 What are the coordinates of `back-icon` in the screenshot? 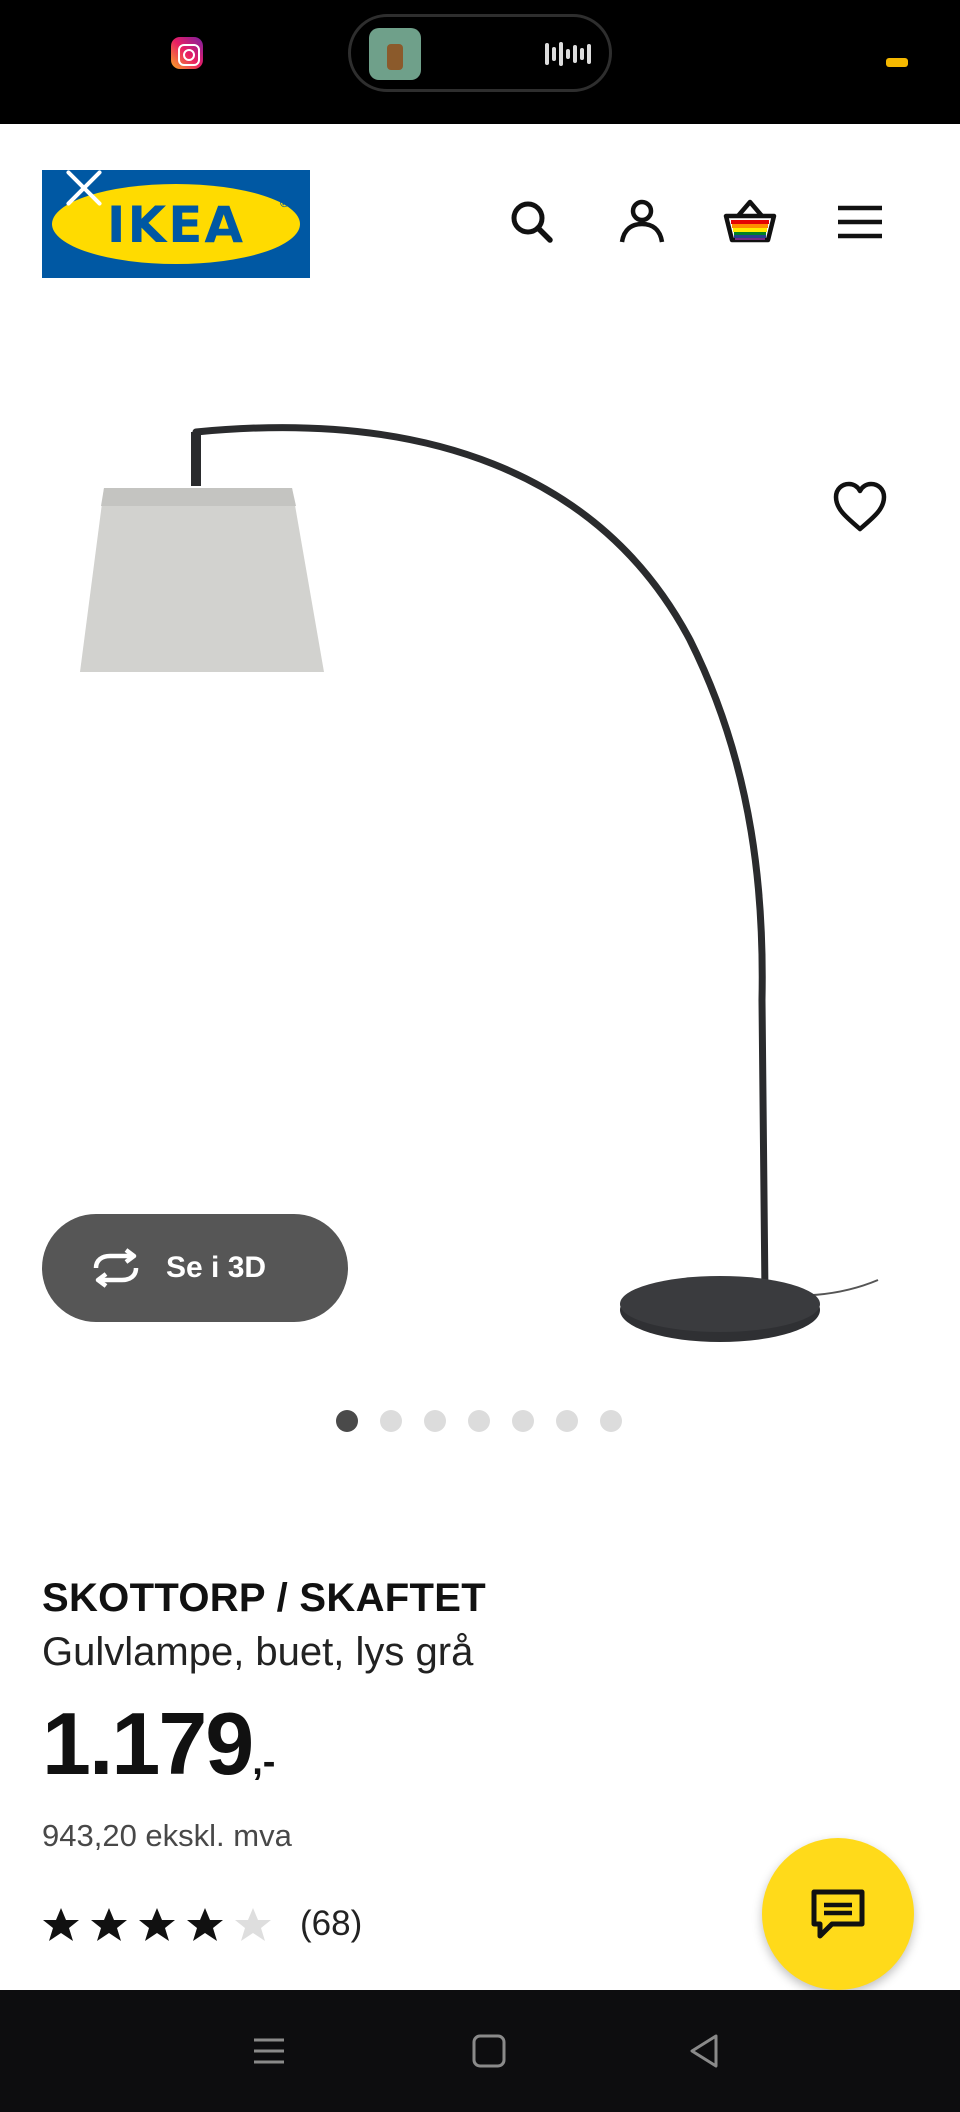 It's located at (705, 2051).